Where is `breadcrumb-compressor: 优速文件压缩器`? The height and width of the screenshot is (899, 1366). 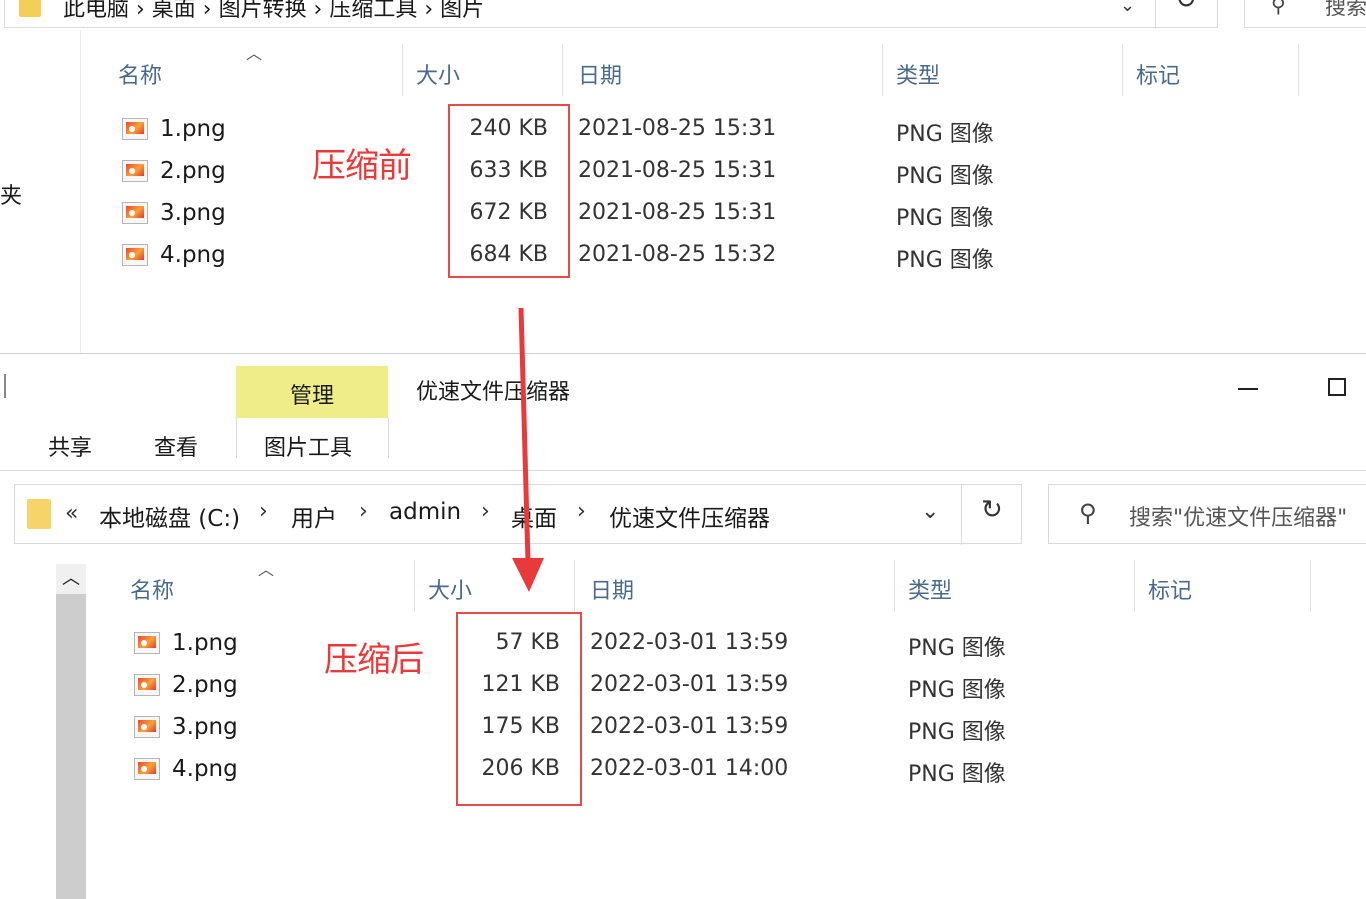
breadcrumb-compressor: 优速文件压缩器 is located at coordinates (689, 516).